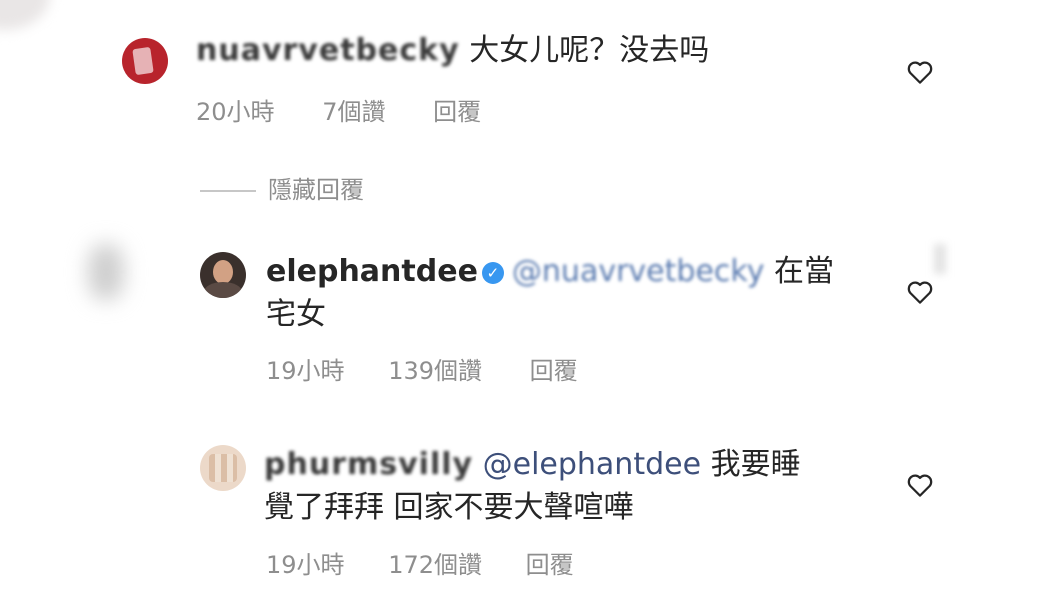 This screenshot has width=1060, height=596. What do you see at coordinates (353, 109) in the screenshot?
I see `comment-likes: 7個讚` at bounding box center [353, 109].